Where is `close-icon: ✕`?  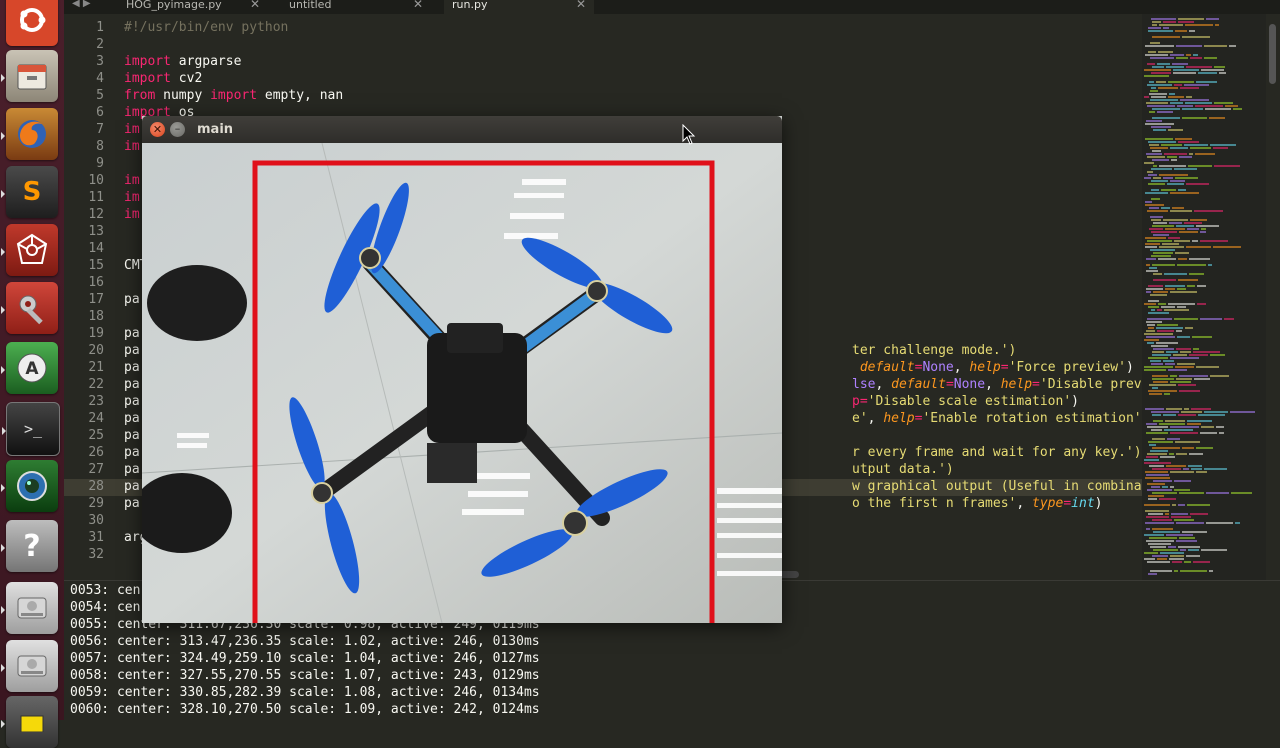
close-icon: ✕ is located at coordinates (157, 129).